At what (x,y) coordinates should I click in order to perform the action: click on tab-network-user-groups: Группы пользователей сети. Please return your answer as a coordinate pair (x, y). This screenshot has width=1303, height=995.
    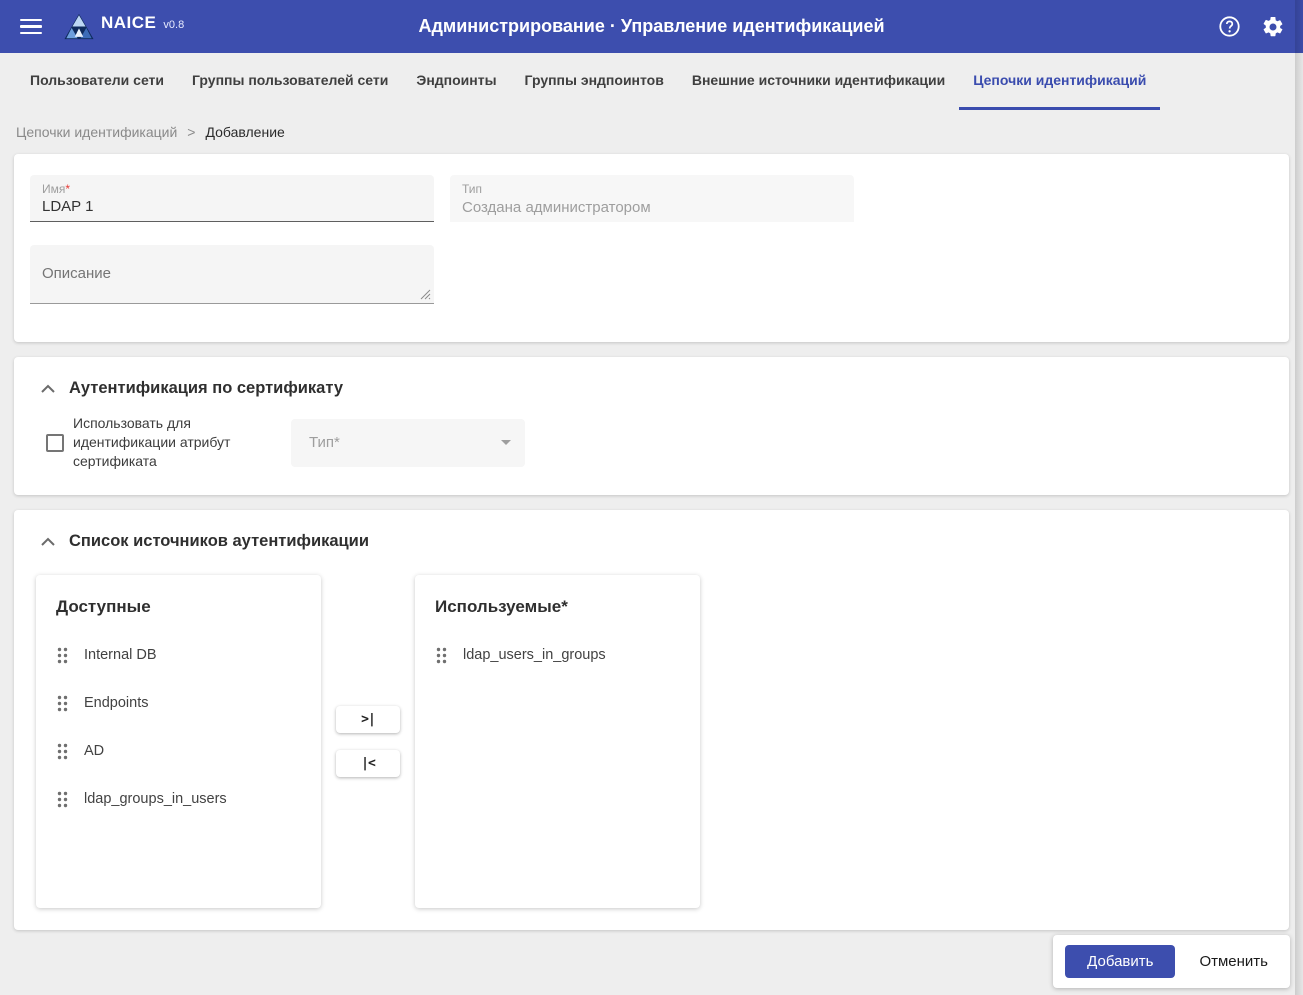
    Looking at the image, I should click on (290, 81).